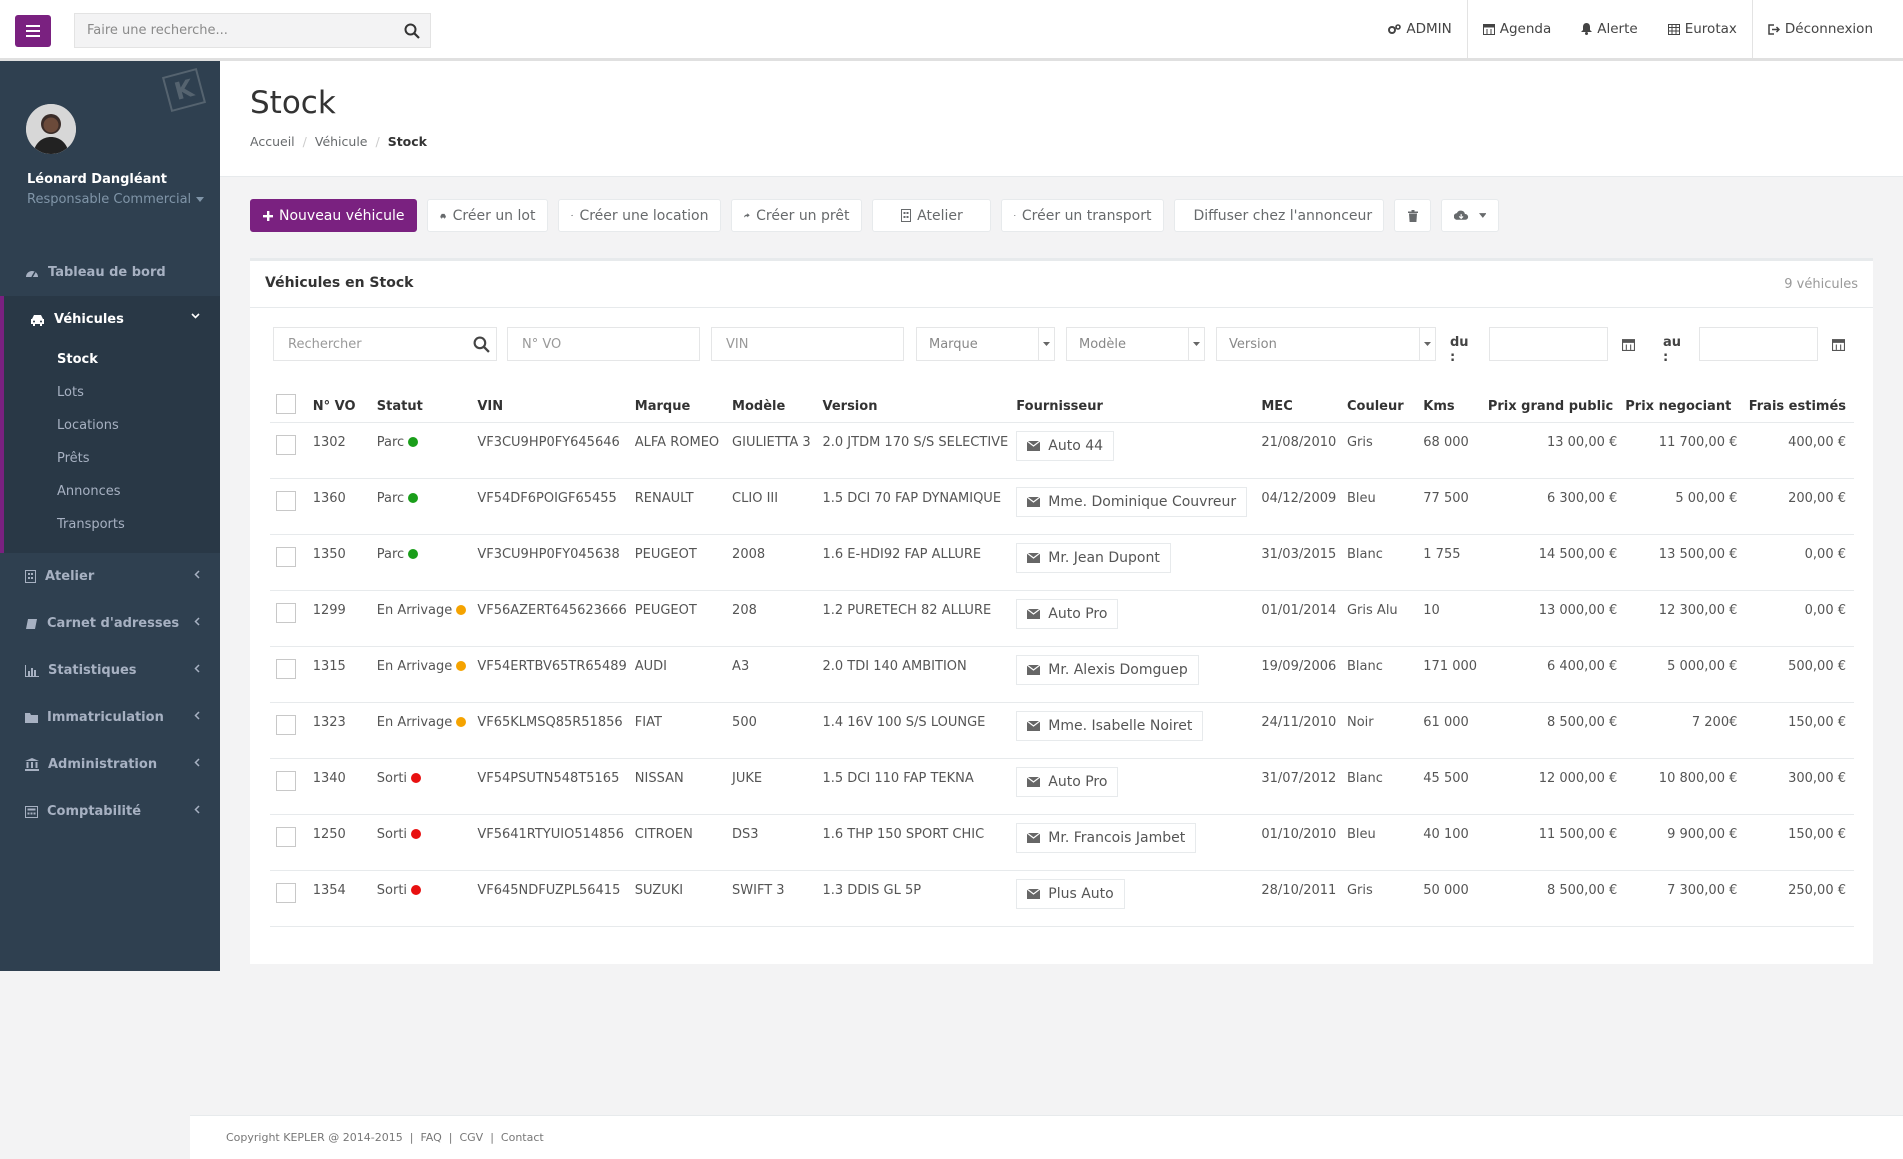  Describe the element at coordinates (272, 141) in the screenshot. I see `breadcrumb-accueil: Accueil` at that location.